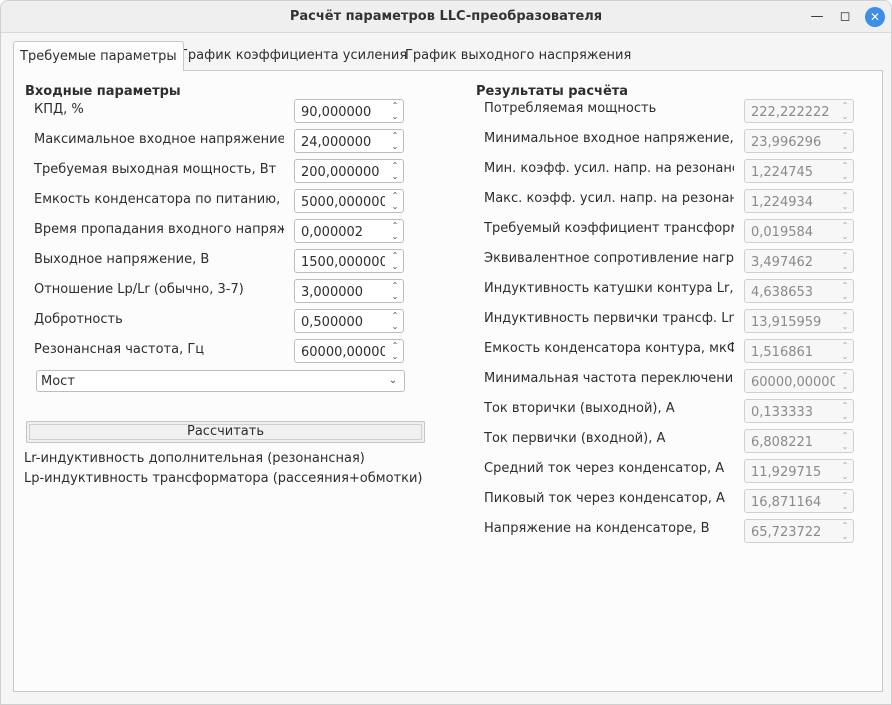  I want to click on result-label: Мин. коэфф. усил. напр. на резонансе f, so click(609, 168).